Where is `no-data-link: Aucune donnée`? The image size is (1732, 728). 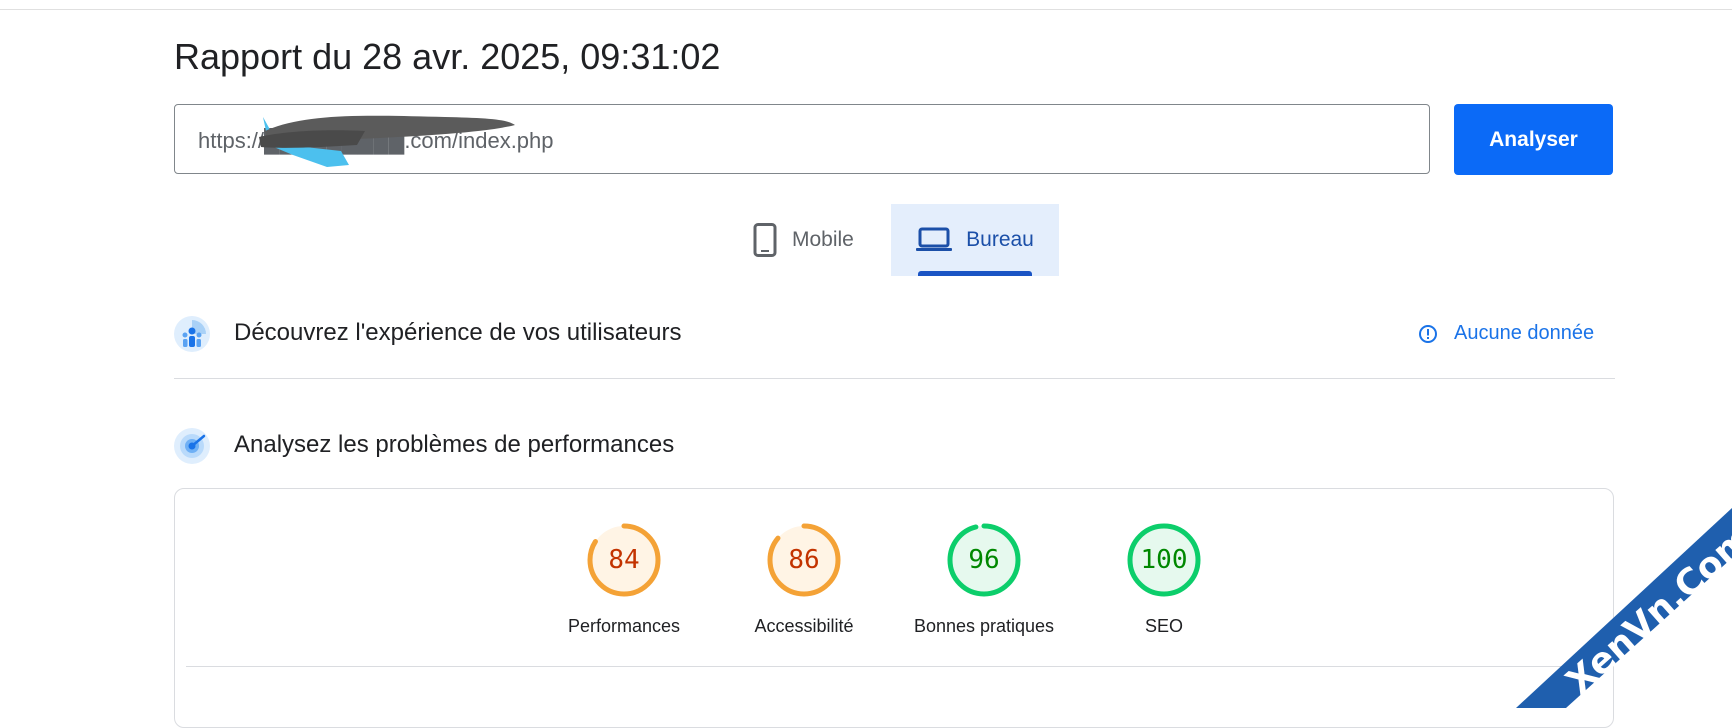 no-data-link: Aucune donnée is located at coordinates (1506, 333).